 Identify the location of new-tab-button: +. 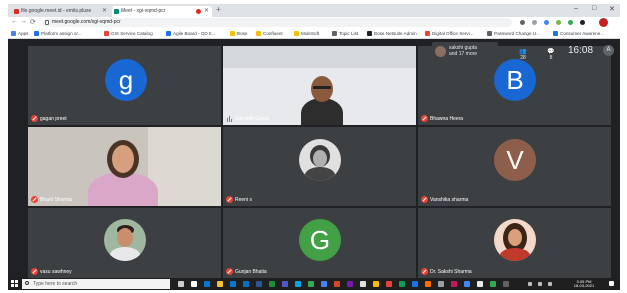
(218, 9).